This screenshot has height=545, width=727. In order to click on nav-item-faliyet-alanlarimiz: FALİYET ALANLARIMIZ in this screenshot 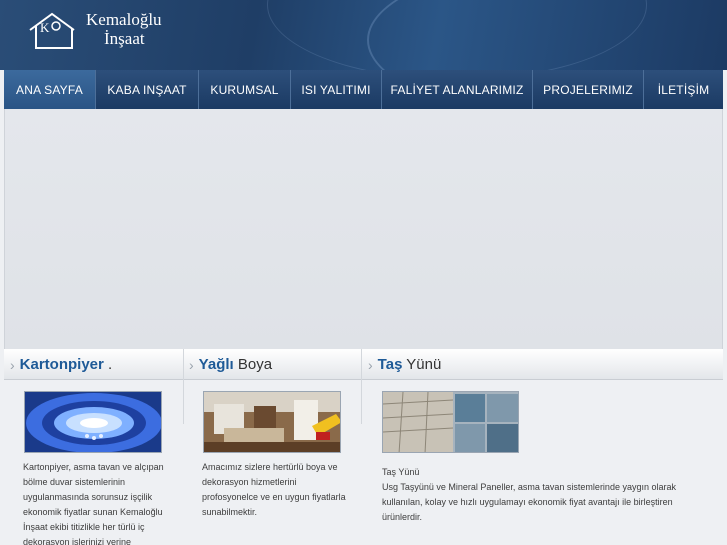, I will do `click(457, 89)`.